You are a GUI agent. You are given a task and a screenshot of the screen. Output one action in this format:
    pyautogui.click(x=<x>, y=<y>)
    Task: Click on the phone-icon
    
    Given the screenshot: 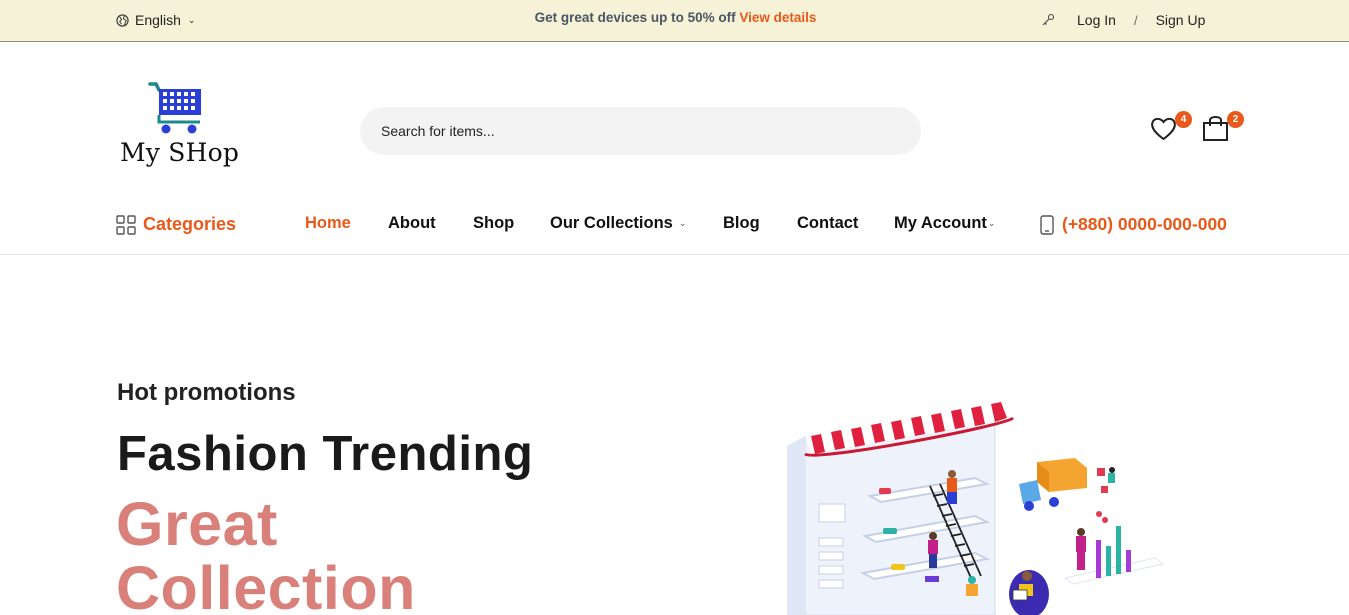 What is the action you would take?
    pyautogui.click(x=1047, y=224)
    